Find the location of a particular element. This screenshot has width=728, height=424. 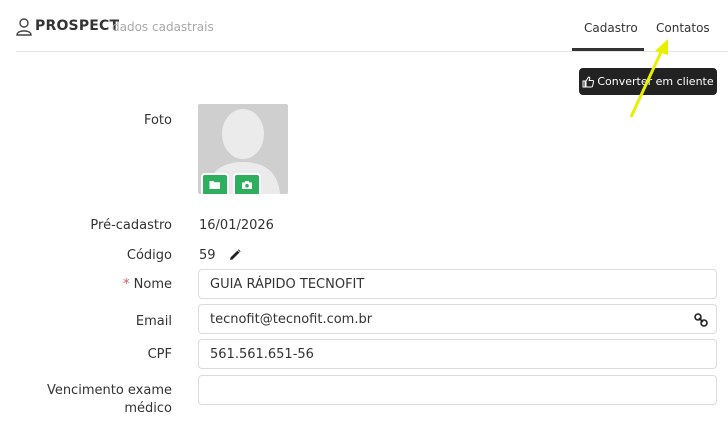

convert-to-client-label: Converter em cliente is located at coordinates (655, 81).